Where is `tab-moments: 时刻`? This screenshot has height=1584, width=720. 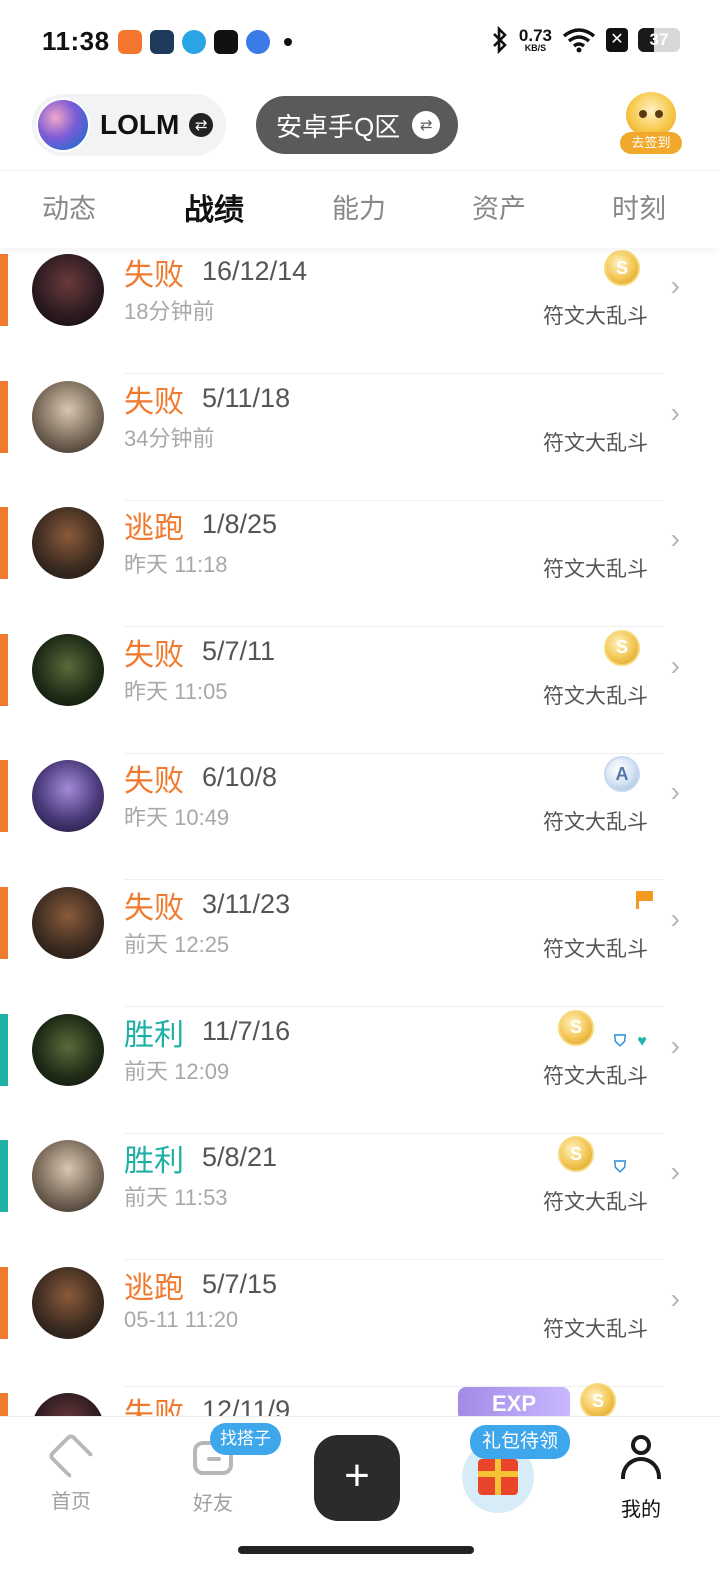
tab-moments: 时刻 is located at coordinates (639, 206).